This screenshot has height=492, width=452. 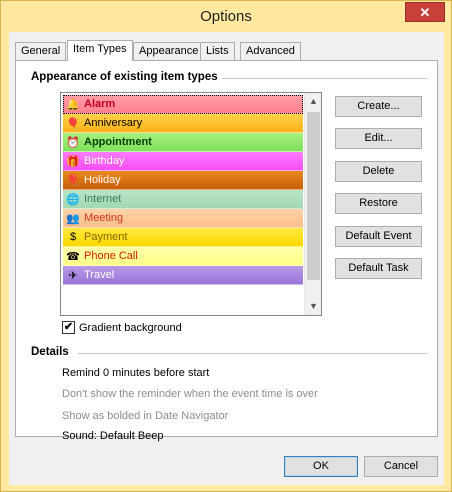 What do you see at coordinates (270, 51) in the screenshot?
I see `tab-advanced: Advanced` at bounding box center [270, 51].